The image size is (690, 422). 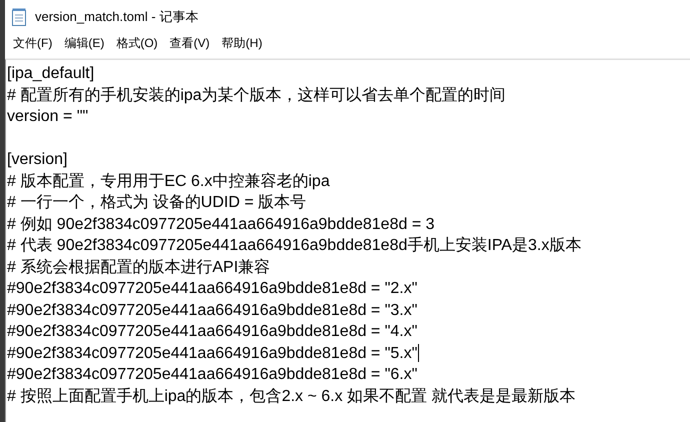 What do you see at coordinates (84, 43) in the screenshot?
I see `menu-item: 编辑(E)` at bounding box center [84, 43].